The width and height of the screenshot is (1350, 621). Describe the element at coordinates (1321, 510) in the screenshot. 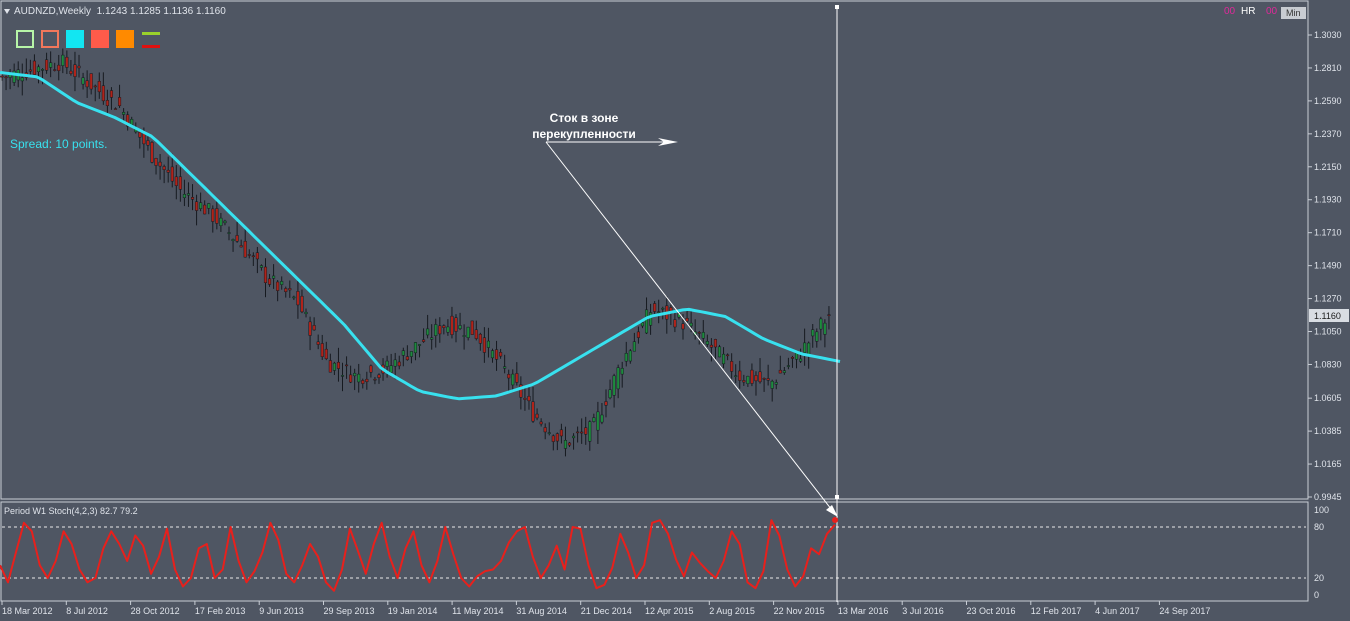

I see `stoch-tick-label: 100` at that location.